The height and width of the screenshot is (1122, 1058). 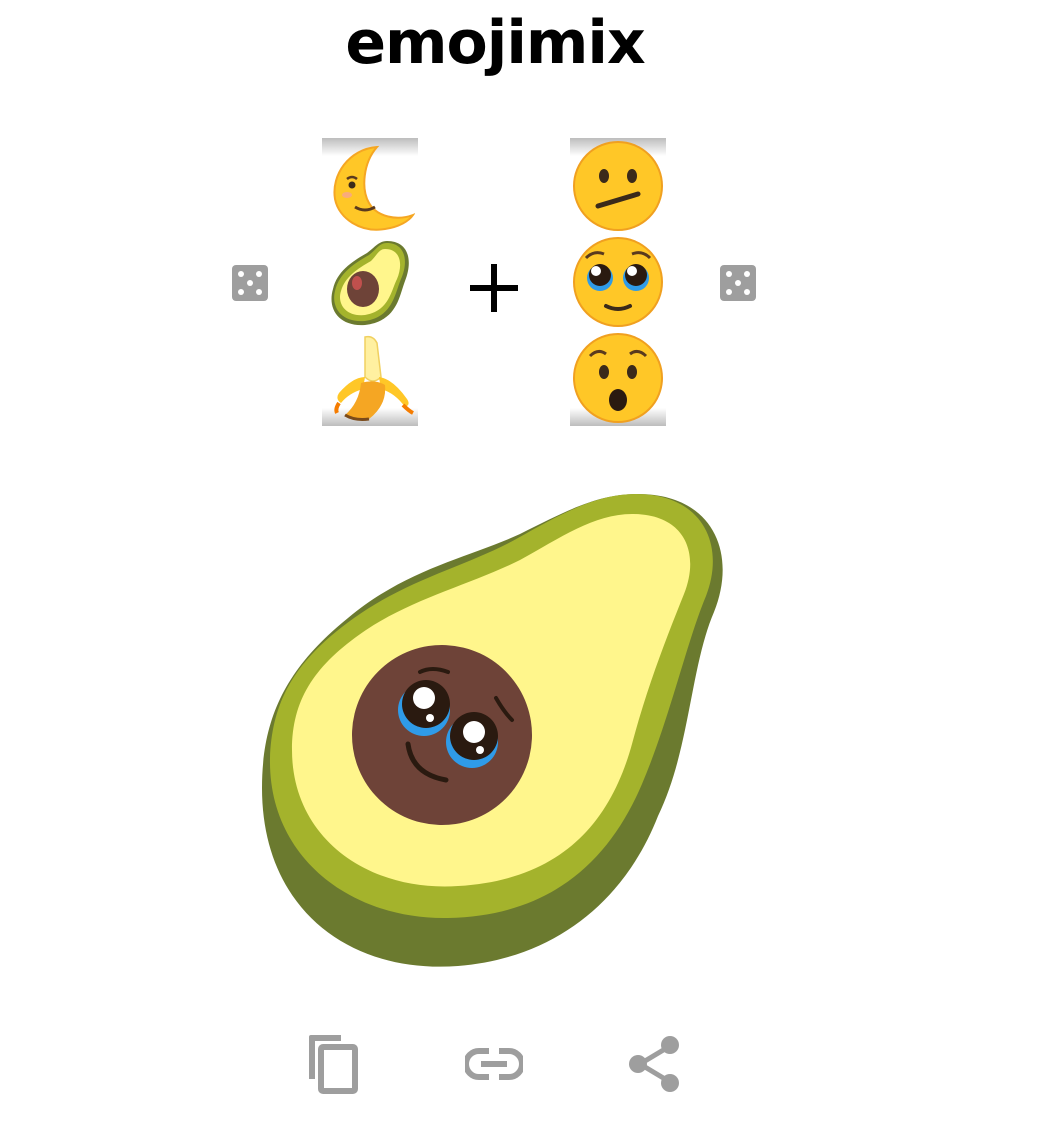 I want to click on pleading-face-emoji, so click(x=618, y=282).